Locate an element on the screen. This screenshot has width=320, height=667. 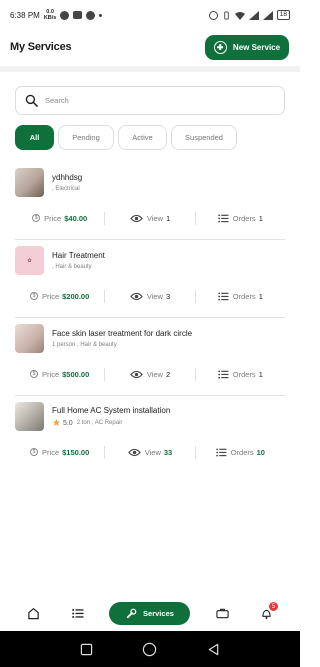
view-stat: View 33 is located at coordinates (149, 452).